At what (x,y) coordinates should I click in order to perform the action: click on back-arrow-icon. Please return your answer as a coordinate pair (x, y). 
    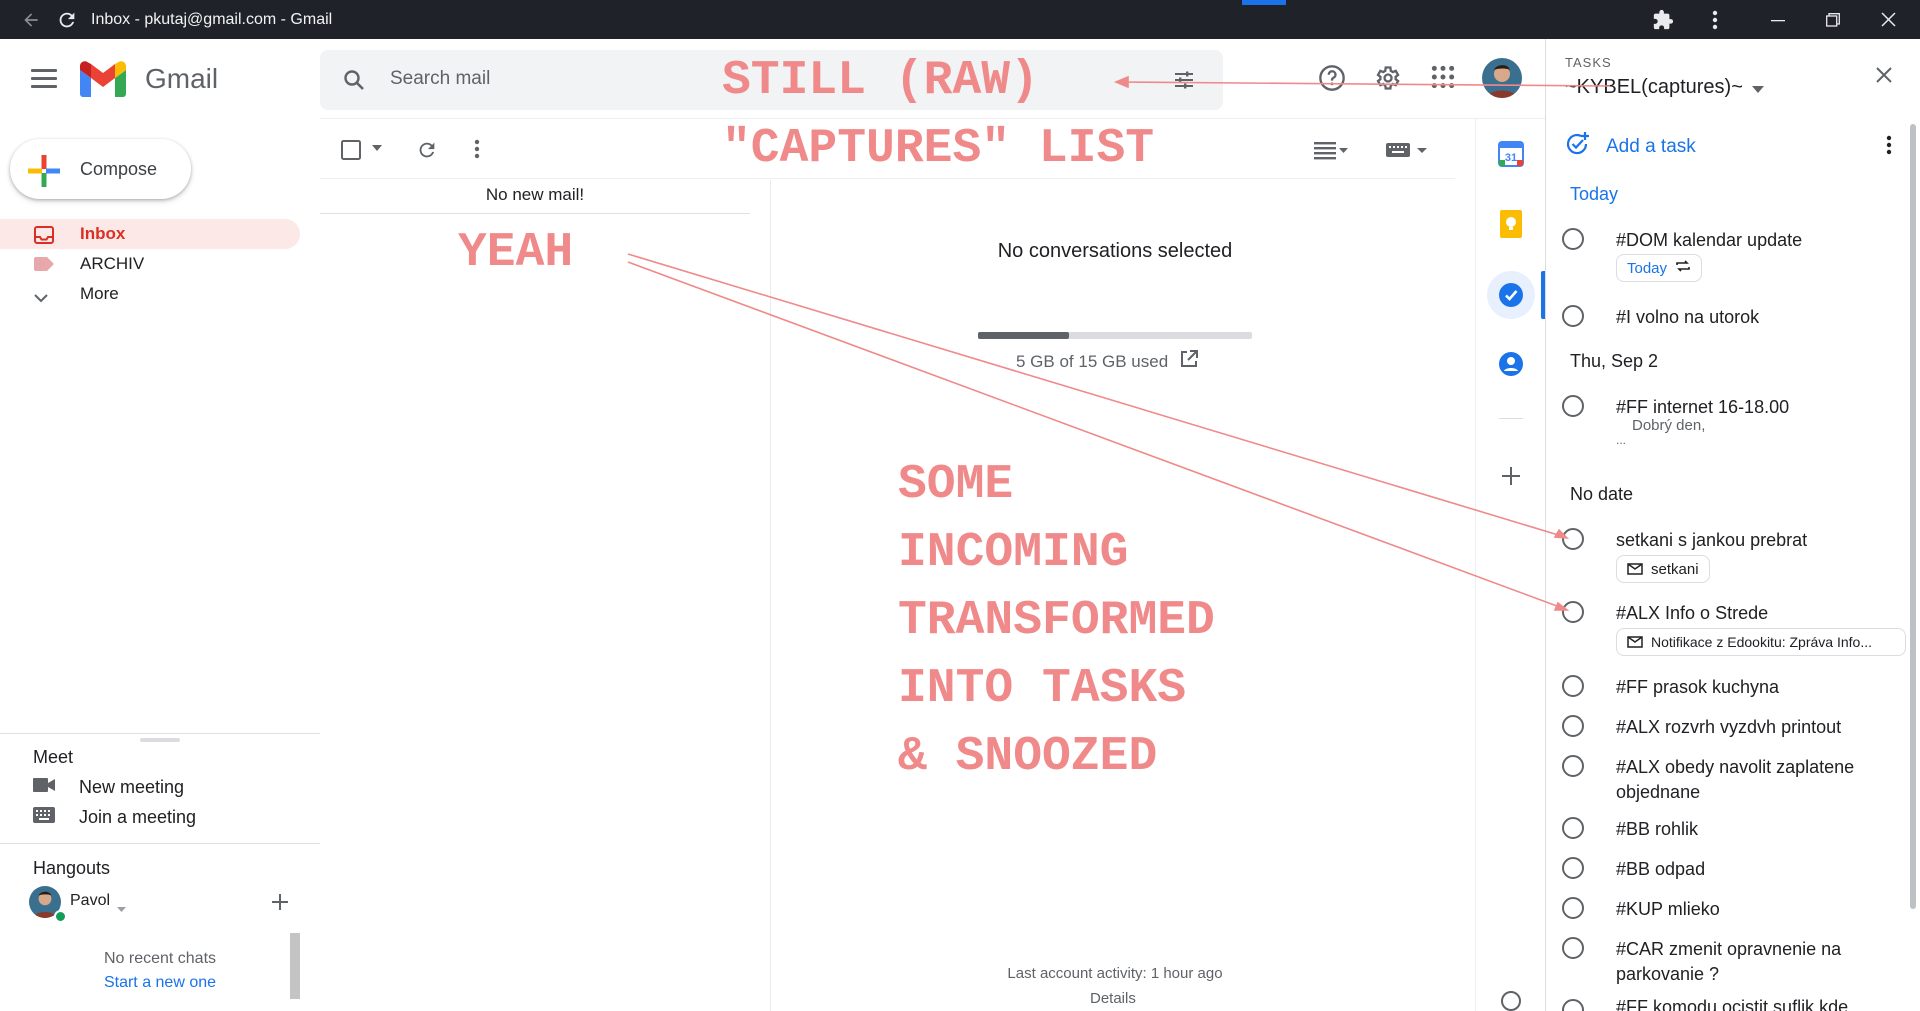
    Looking at the image, I should click on (31, 19).